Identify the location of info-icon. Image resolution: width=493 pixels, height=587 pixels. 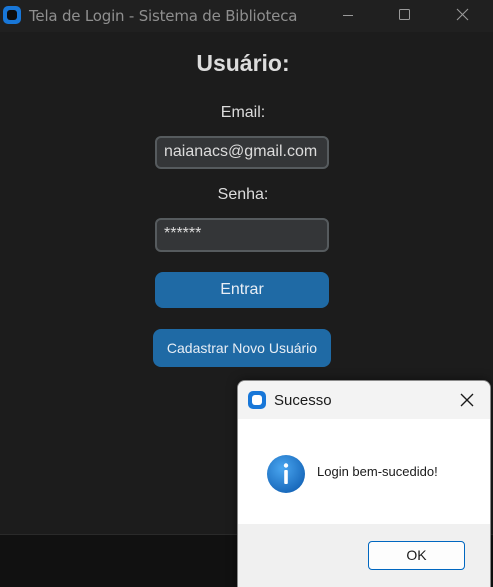
(286, 474).